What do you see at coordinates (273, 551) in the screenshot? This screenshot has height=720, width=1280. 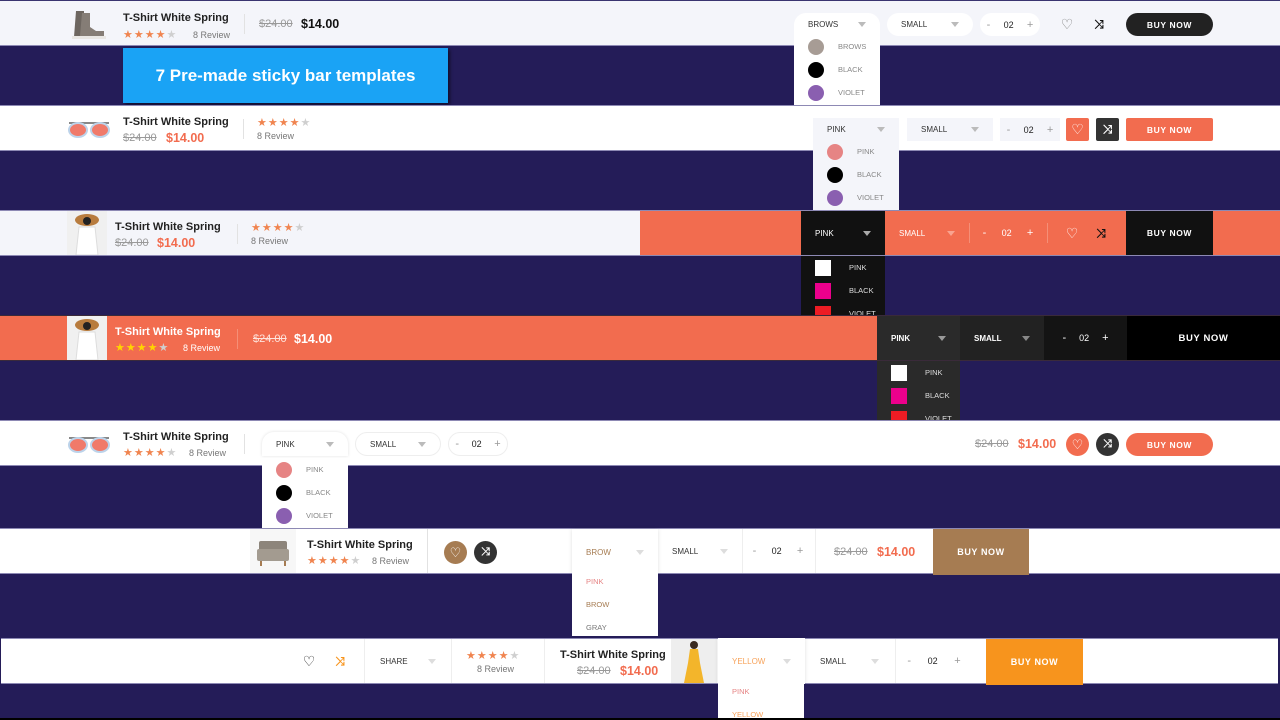 I see `product-thumbnail-armchair` at bounding box center [273, 551].